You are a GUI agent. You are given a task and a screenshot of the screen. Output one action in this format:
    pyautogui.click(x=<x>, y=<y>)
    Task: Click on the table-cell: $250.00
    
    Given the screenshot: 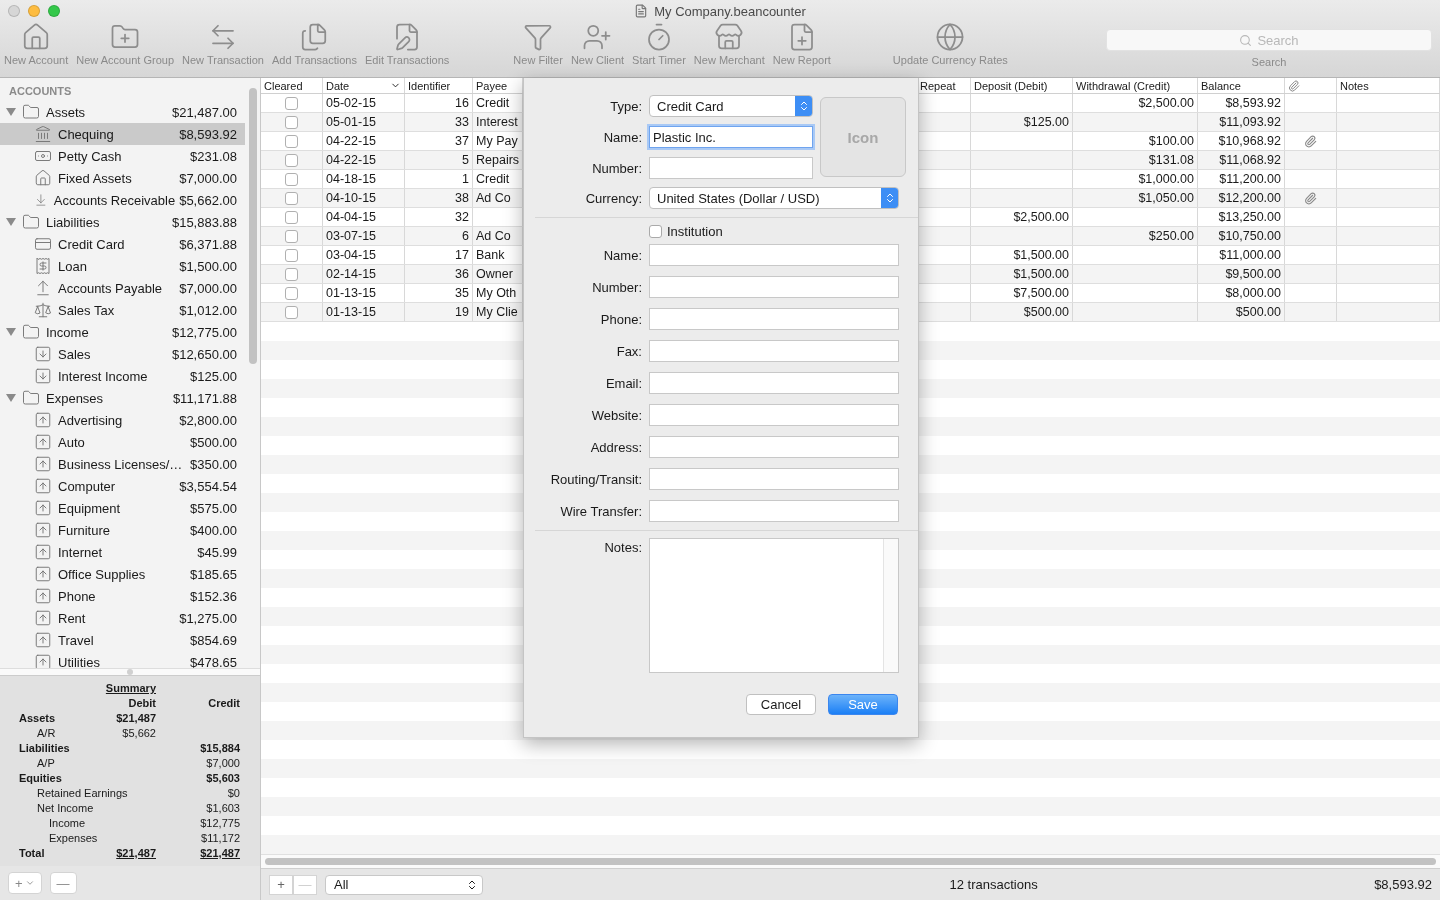 What is the action you would take?
    pyautogui.click(x=1171, y=236)
    